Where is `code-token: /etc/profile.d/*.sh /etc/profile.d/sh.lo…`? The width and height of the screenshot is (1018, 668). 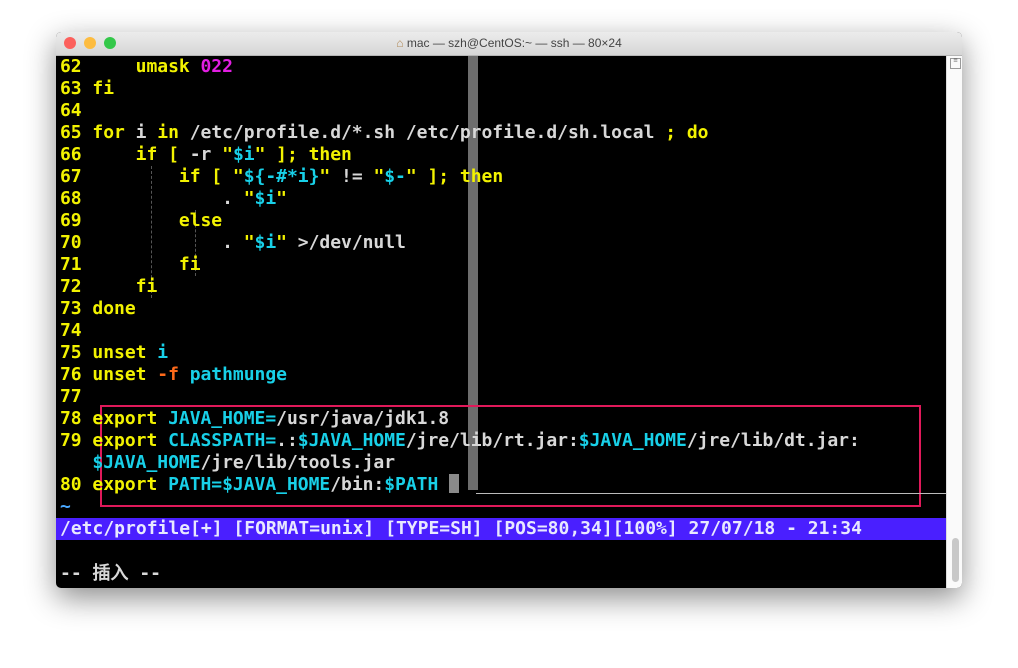
code-token: /etc/profile.d/*.sh /etc/profile.d/sh.lo… is located at coordinates (427, 132).